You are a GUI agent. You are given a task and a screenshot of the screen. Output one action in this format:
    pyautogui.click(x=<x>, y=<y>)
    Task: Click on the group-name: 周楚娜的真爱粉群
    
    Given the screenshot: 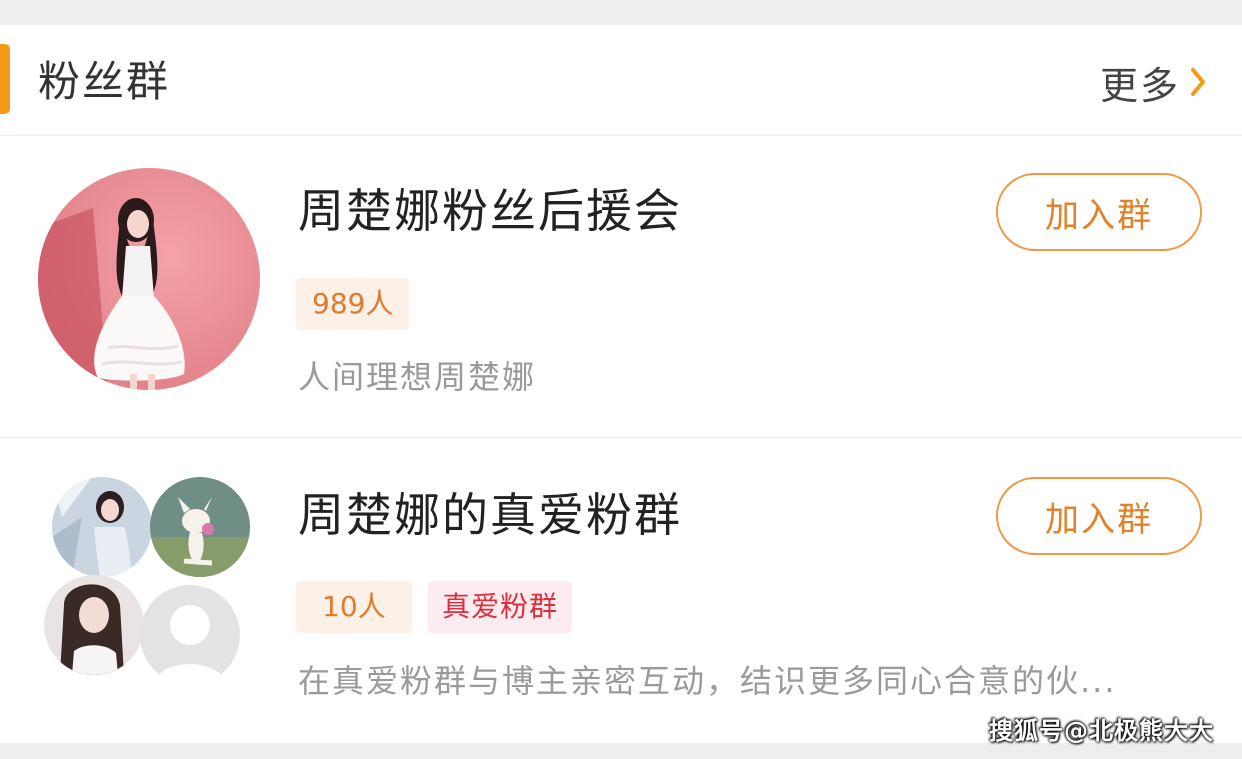 What is the action you would take?
    pyautogui.click(x=490, y=515)
    